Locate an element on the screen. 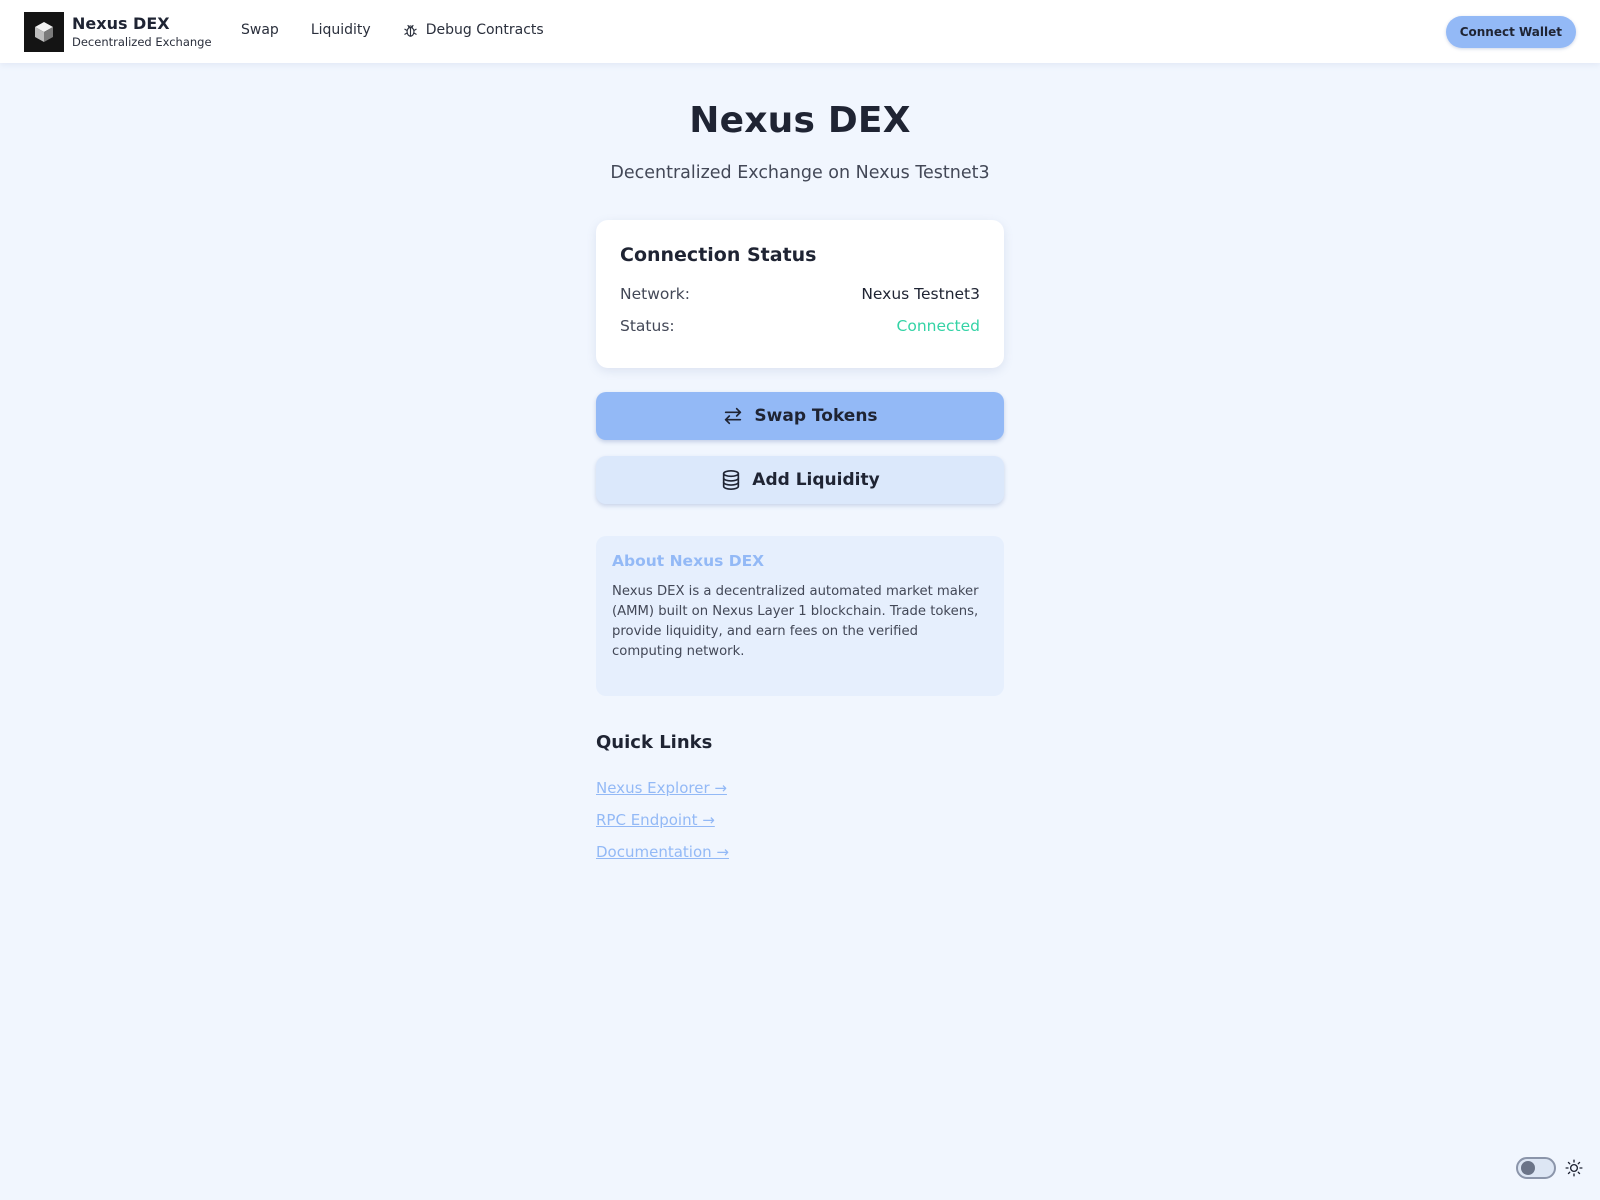 Image resolution: width=1600 pixels, height=1200 pixels. nav-item-swap: Swap is located at coordinates (260, 30).